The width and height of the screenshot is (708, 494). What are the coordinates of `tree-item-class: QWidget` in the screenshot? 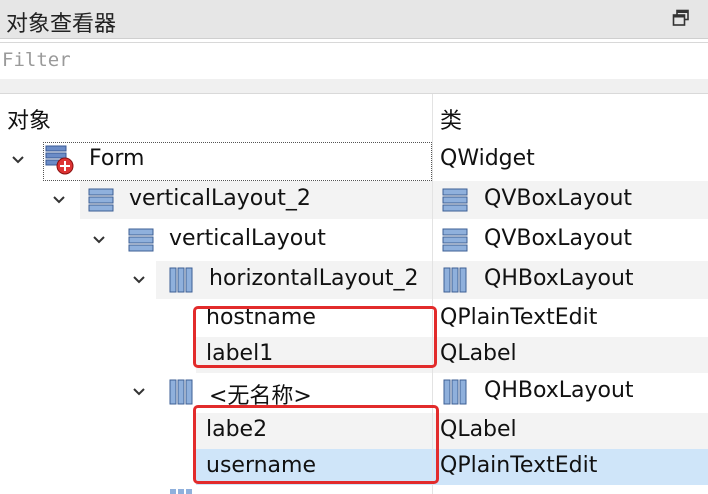 It's located at (487, 158).